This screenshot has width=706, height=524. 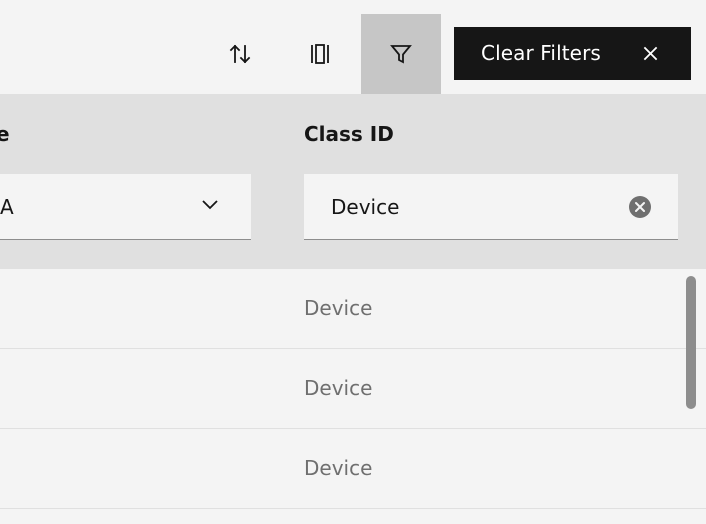 I want to click on chevron-down-icon, so click(x=210, y=205).